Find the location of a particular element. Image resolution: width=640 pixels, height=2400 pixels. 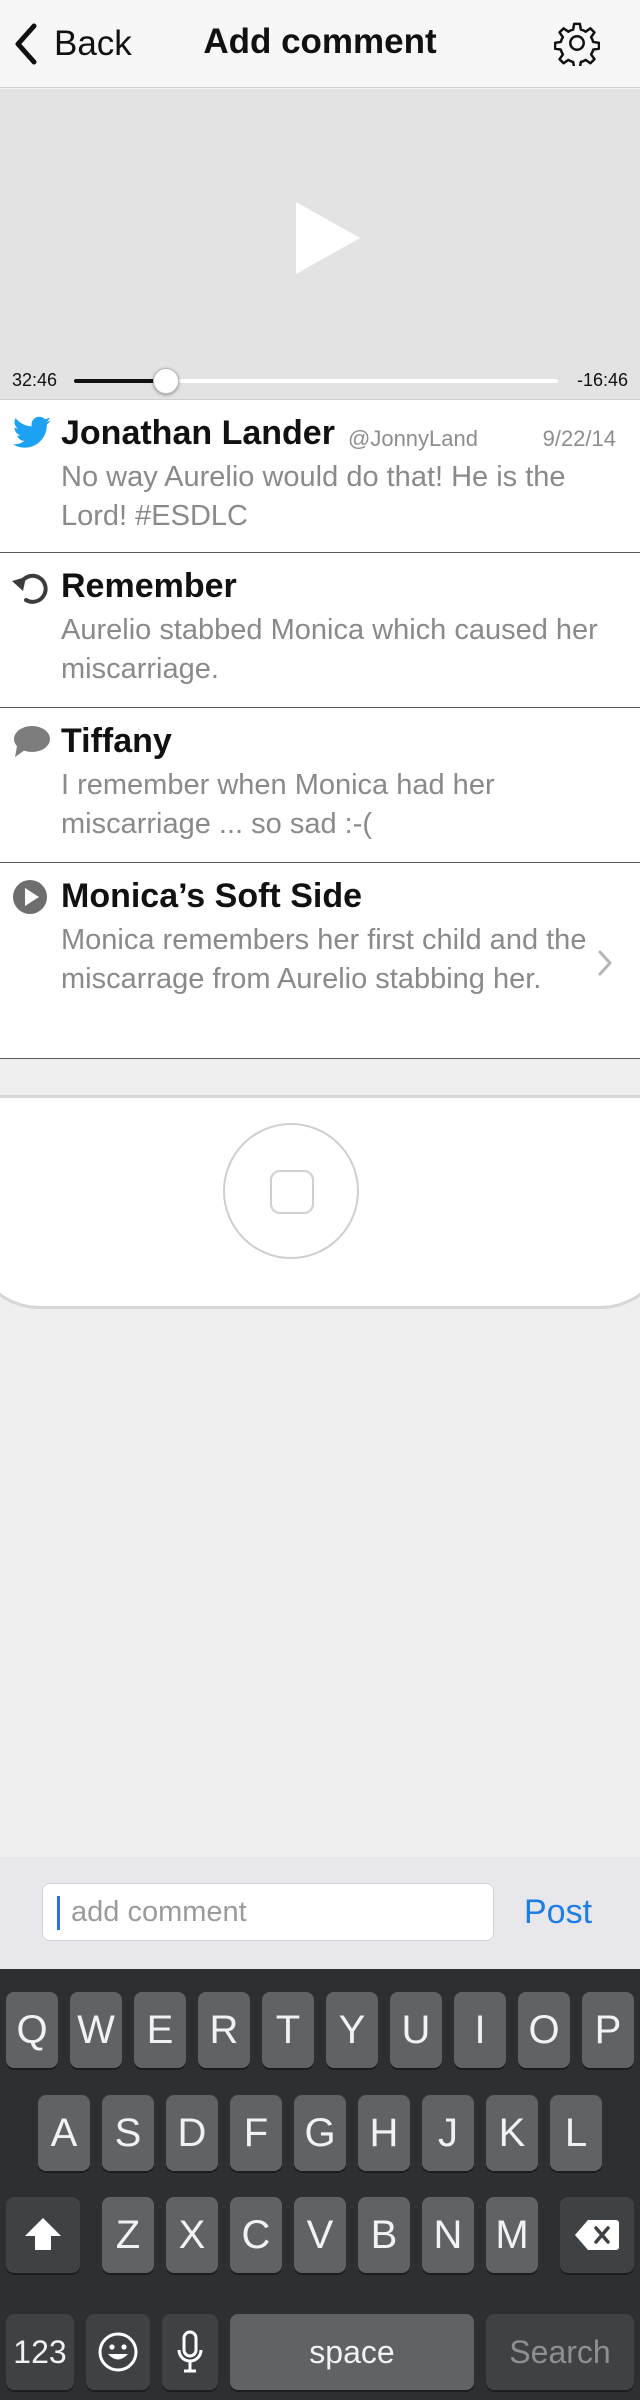

key-d: D is located at coordinates (192, 2133).